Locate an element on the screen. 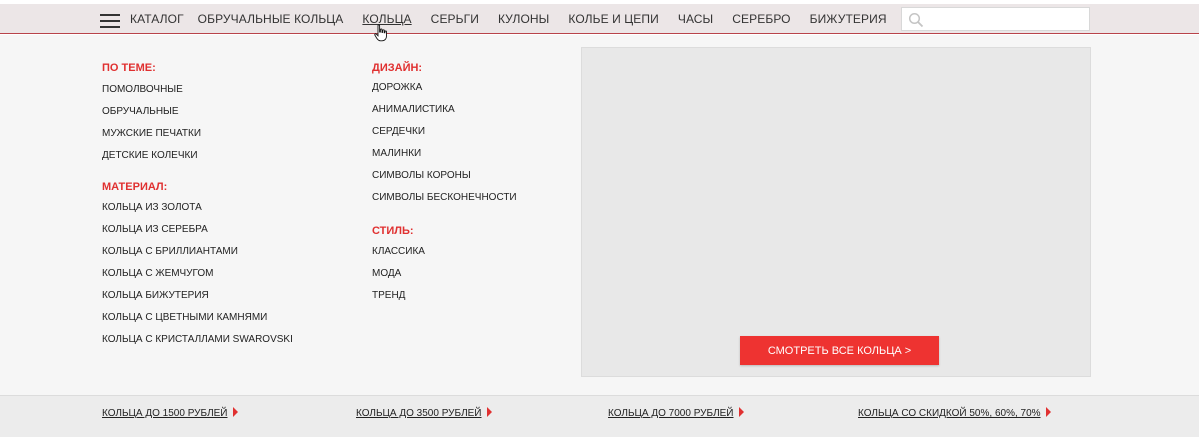 The width and height of the screenshot is (1199, 445). menu-link-crown-symbols: СИМВОЛЫ КОРОНЫ is located at coordinates (421, 175).